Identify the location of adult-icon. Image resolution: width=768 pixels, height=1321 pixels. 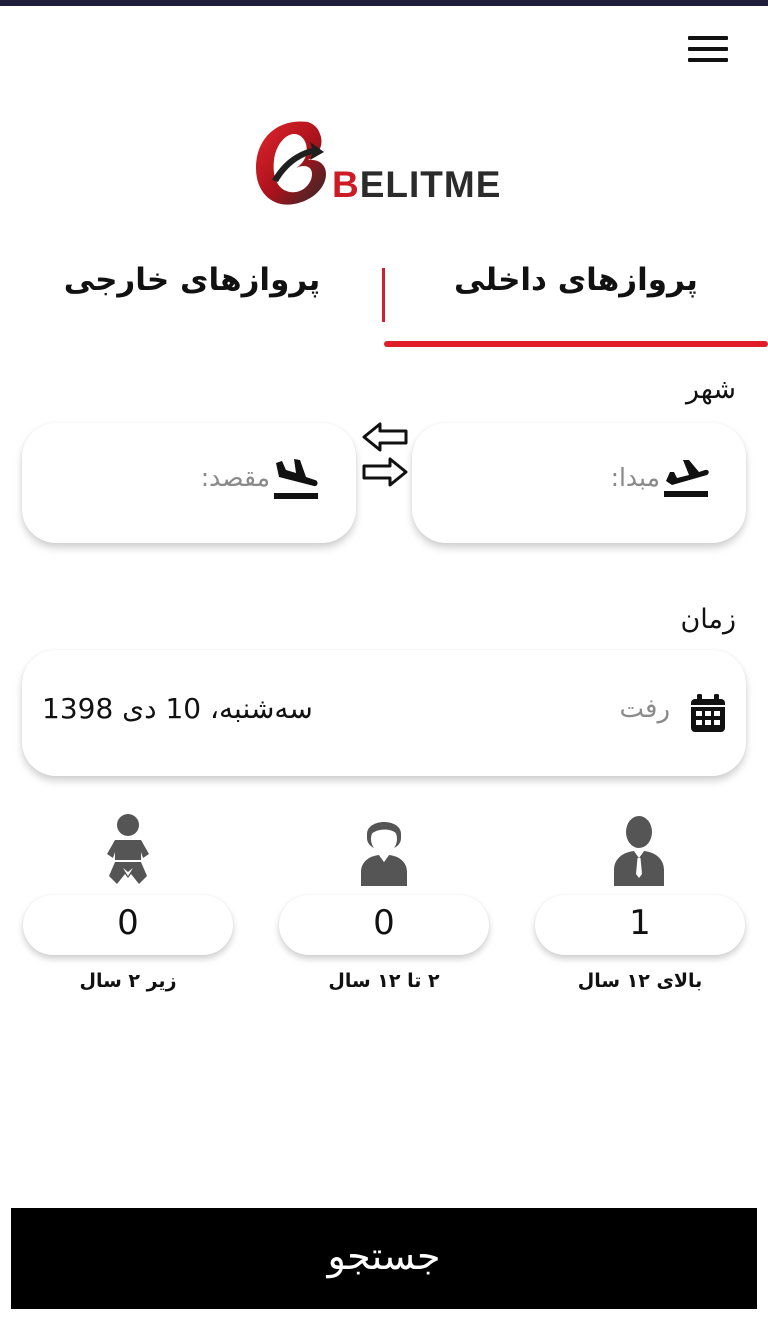
(639, 851).